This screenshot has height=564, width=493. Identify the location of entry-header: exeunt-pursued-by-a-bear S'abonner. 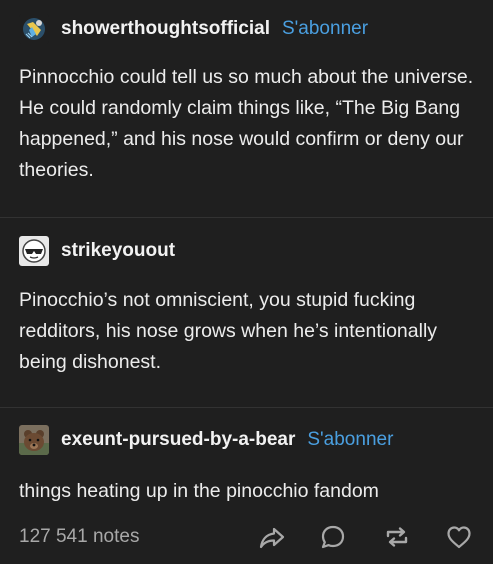
(206, 440).